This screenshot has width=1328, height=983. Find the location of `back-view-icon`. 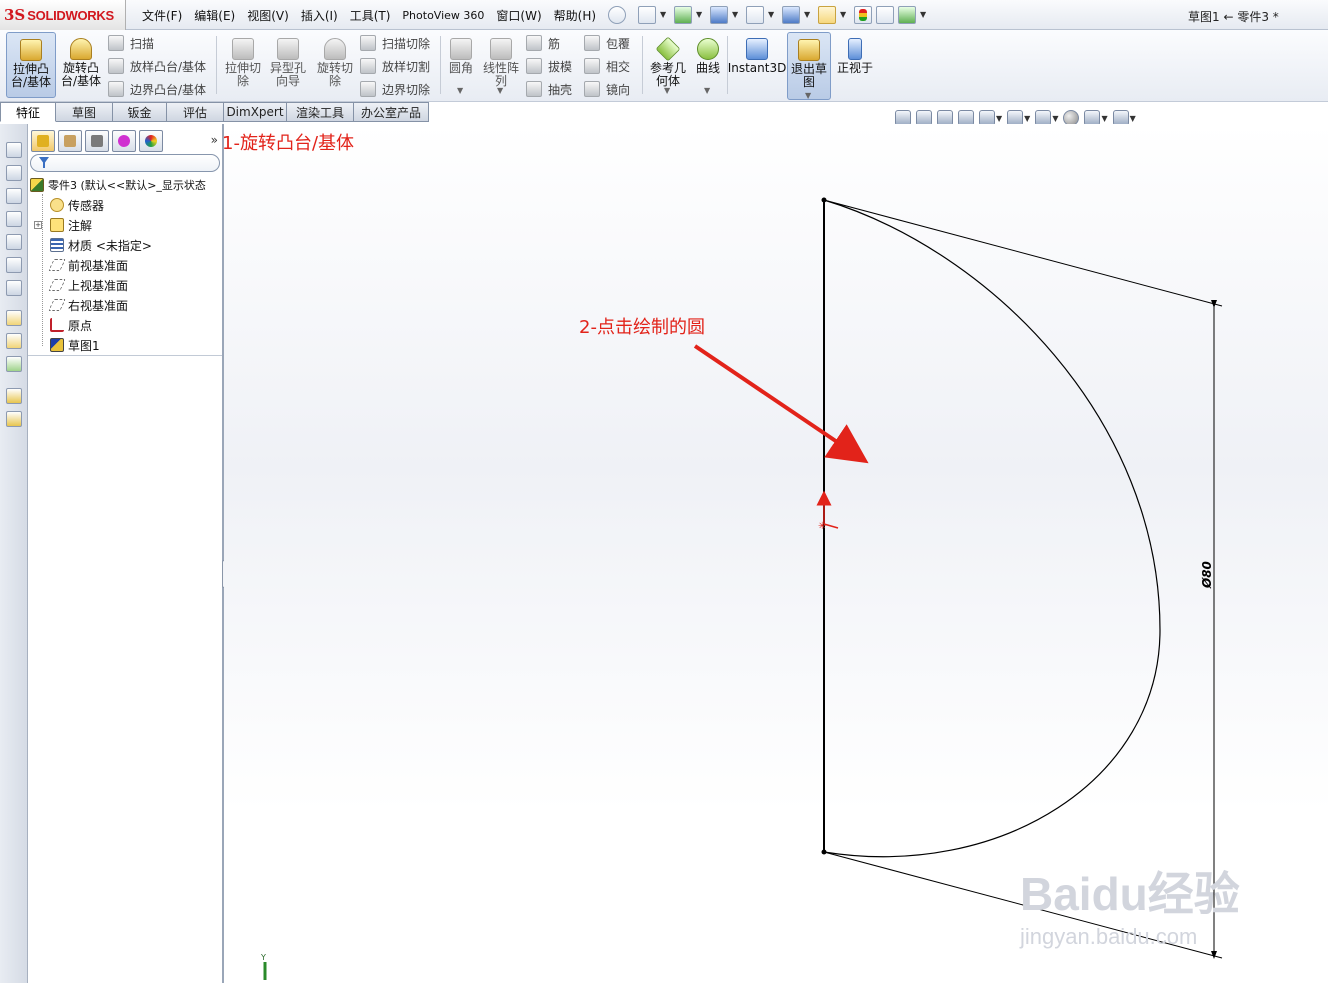

back-view-icon is located at coordinates (14, 173).